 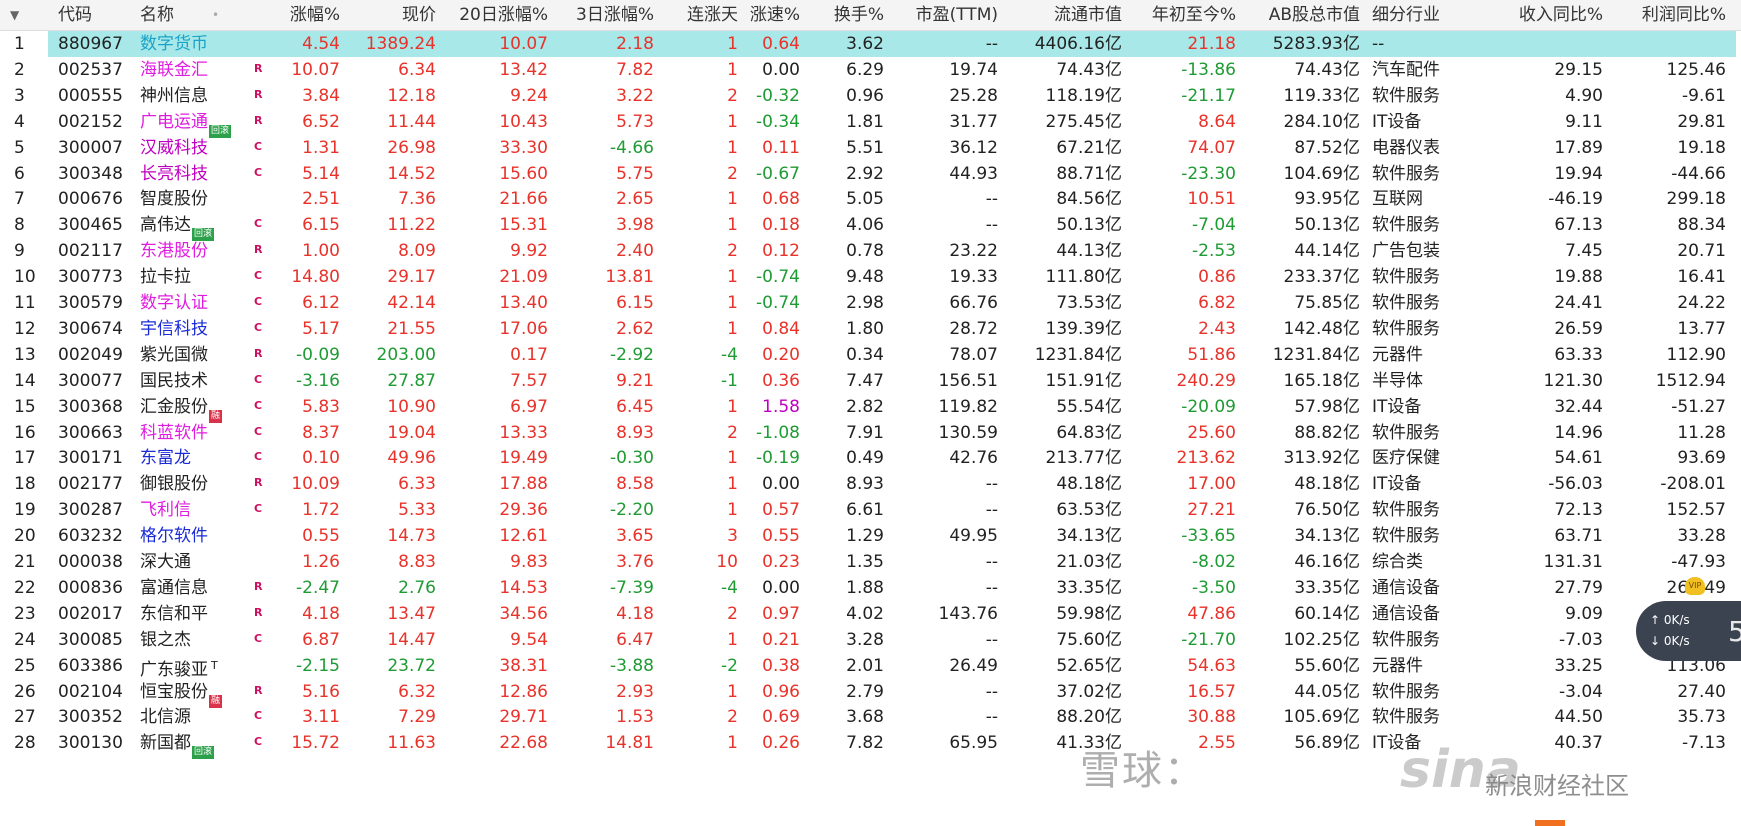 What do you see at coordinates (770, 15) in the screenshot?
I see `col-speed: 涨速%` at bounding box center [770, 15].